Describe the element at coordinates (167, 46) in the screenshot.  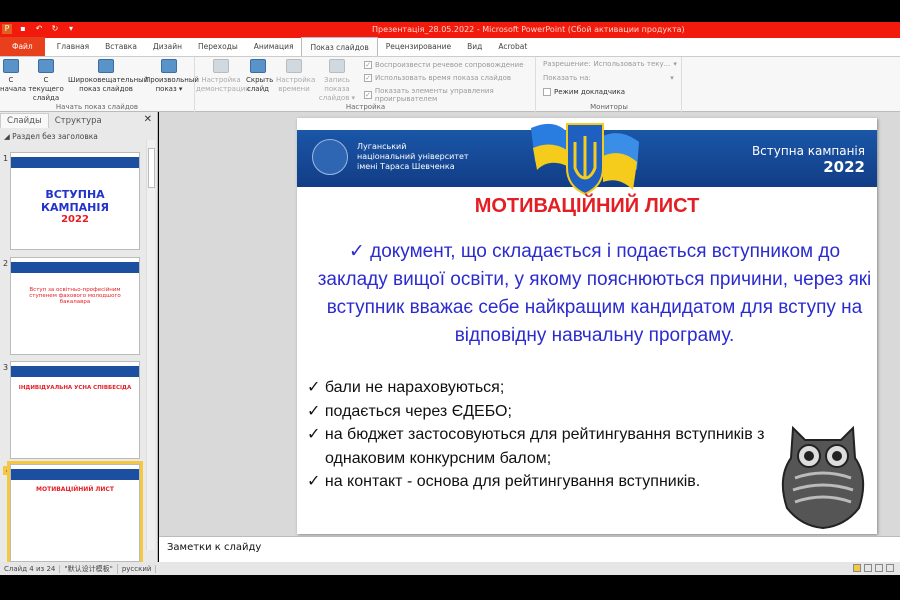
I see `tab-design: Дизайн` at that location.